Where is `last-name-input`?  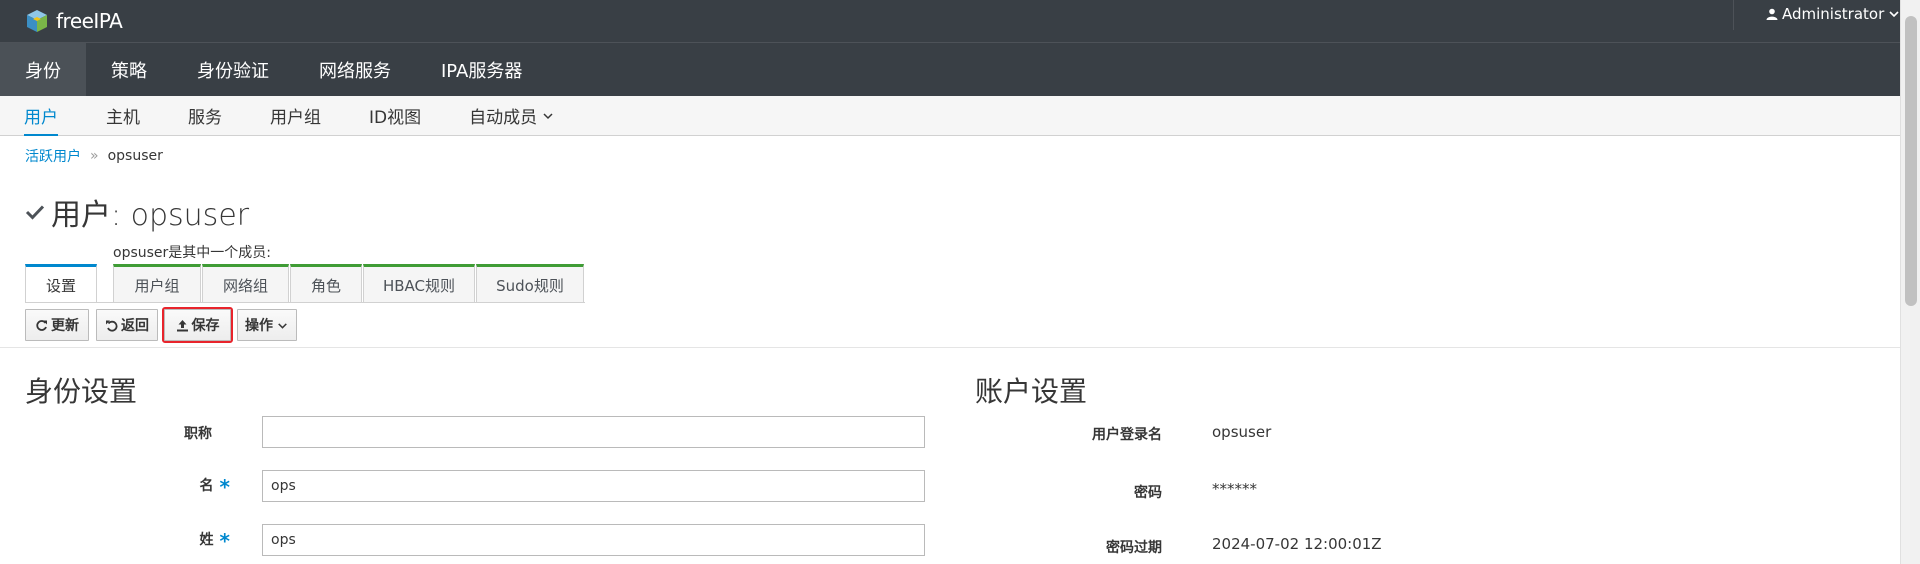 last-name-input is located at coordinates (593, 540).